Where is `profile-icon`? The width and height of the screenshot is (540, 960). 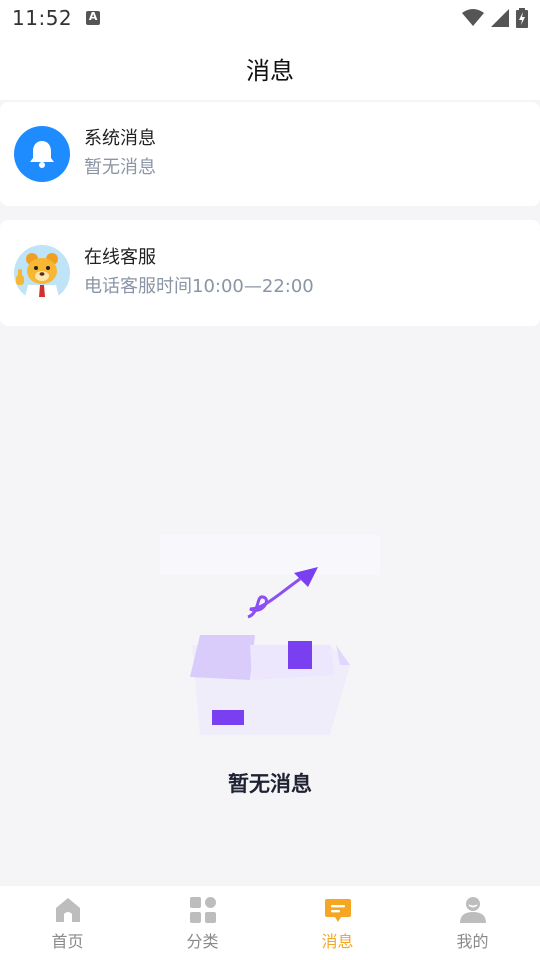
profile-icon is located at coordinates (472, 910).